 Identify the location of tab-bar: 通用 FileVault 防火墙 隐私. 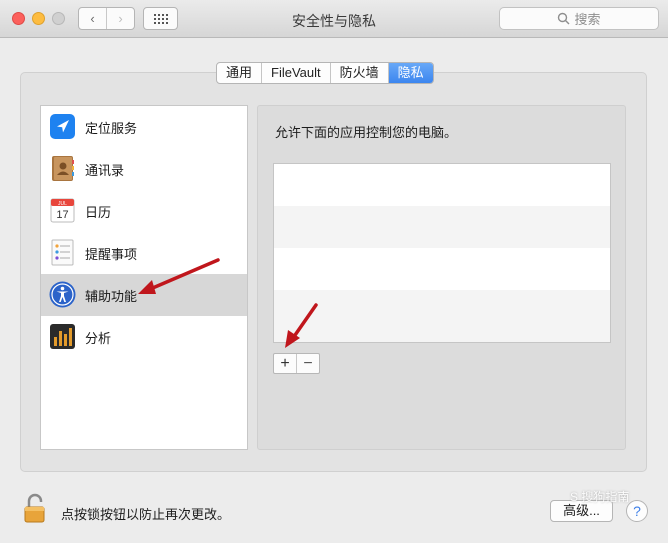
(325, 73).